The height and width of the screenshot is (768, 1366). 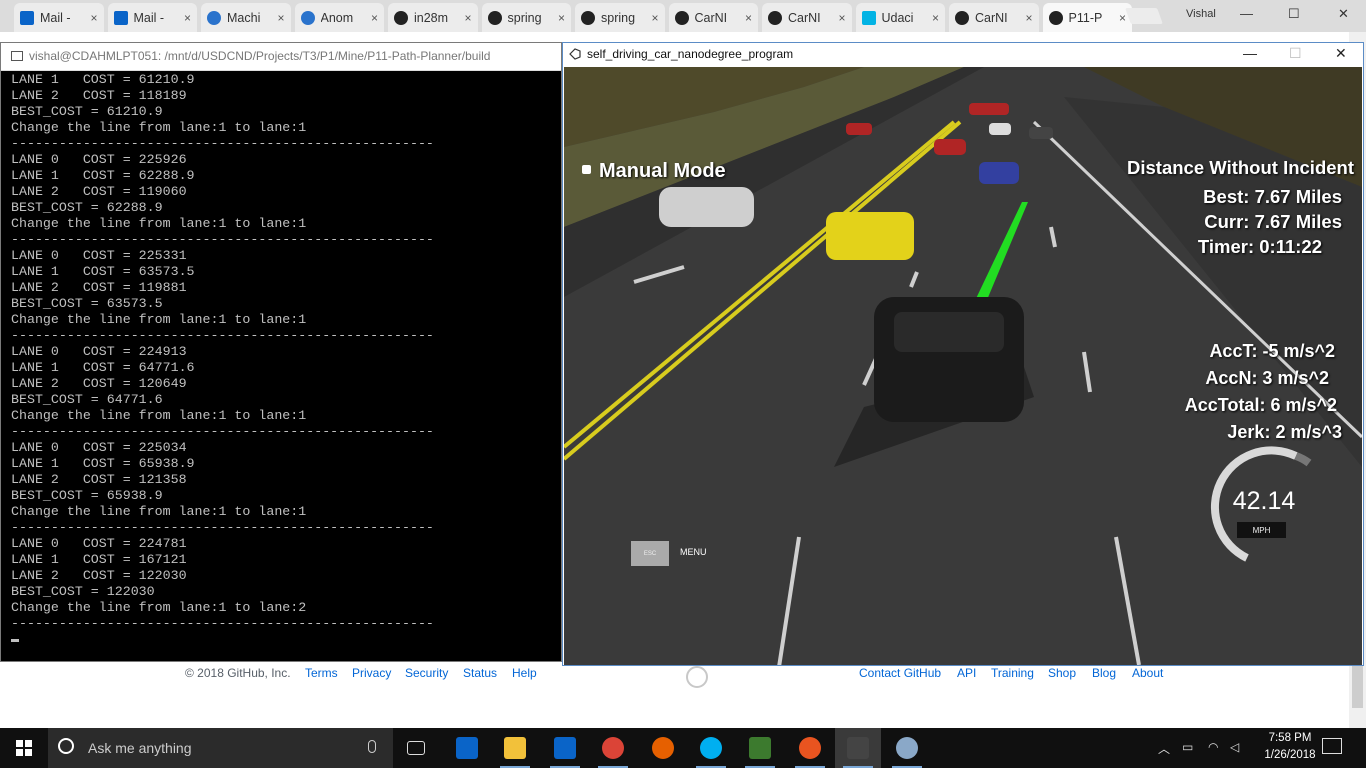 What do you see at coordinates (1273, 221) in the screenshot?
I see `current-distance: Curr: 7.67 Miles` at bounding box center [1273, 221].